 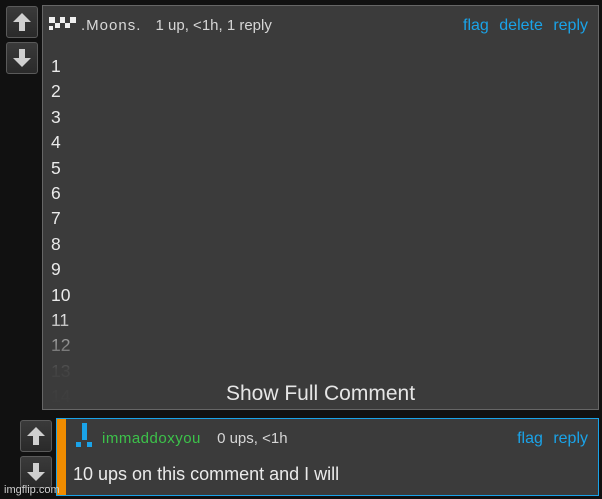 I want to click on comment1-actions: flag delete reply, so click(x=522, y=26).